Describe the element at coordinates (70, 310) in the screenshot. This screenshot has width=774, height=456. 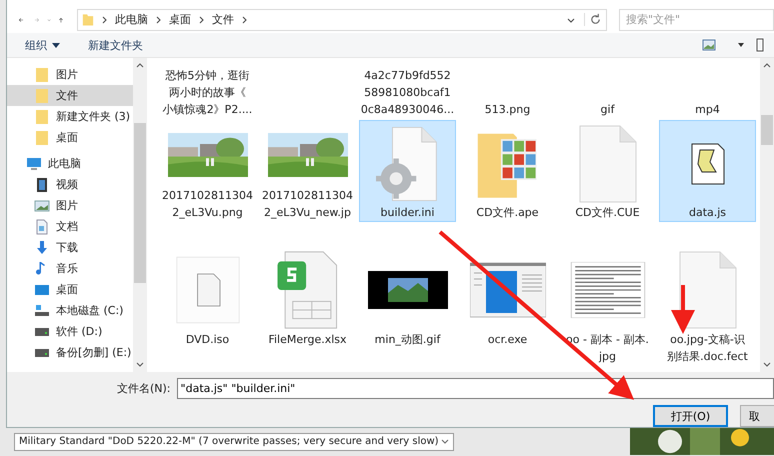
I see `nav-item: 本地磁盘 (C:)` at that location.